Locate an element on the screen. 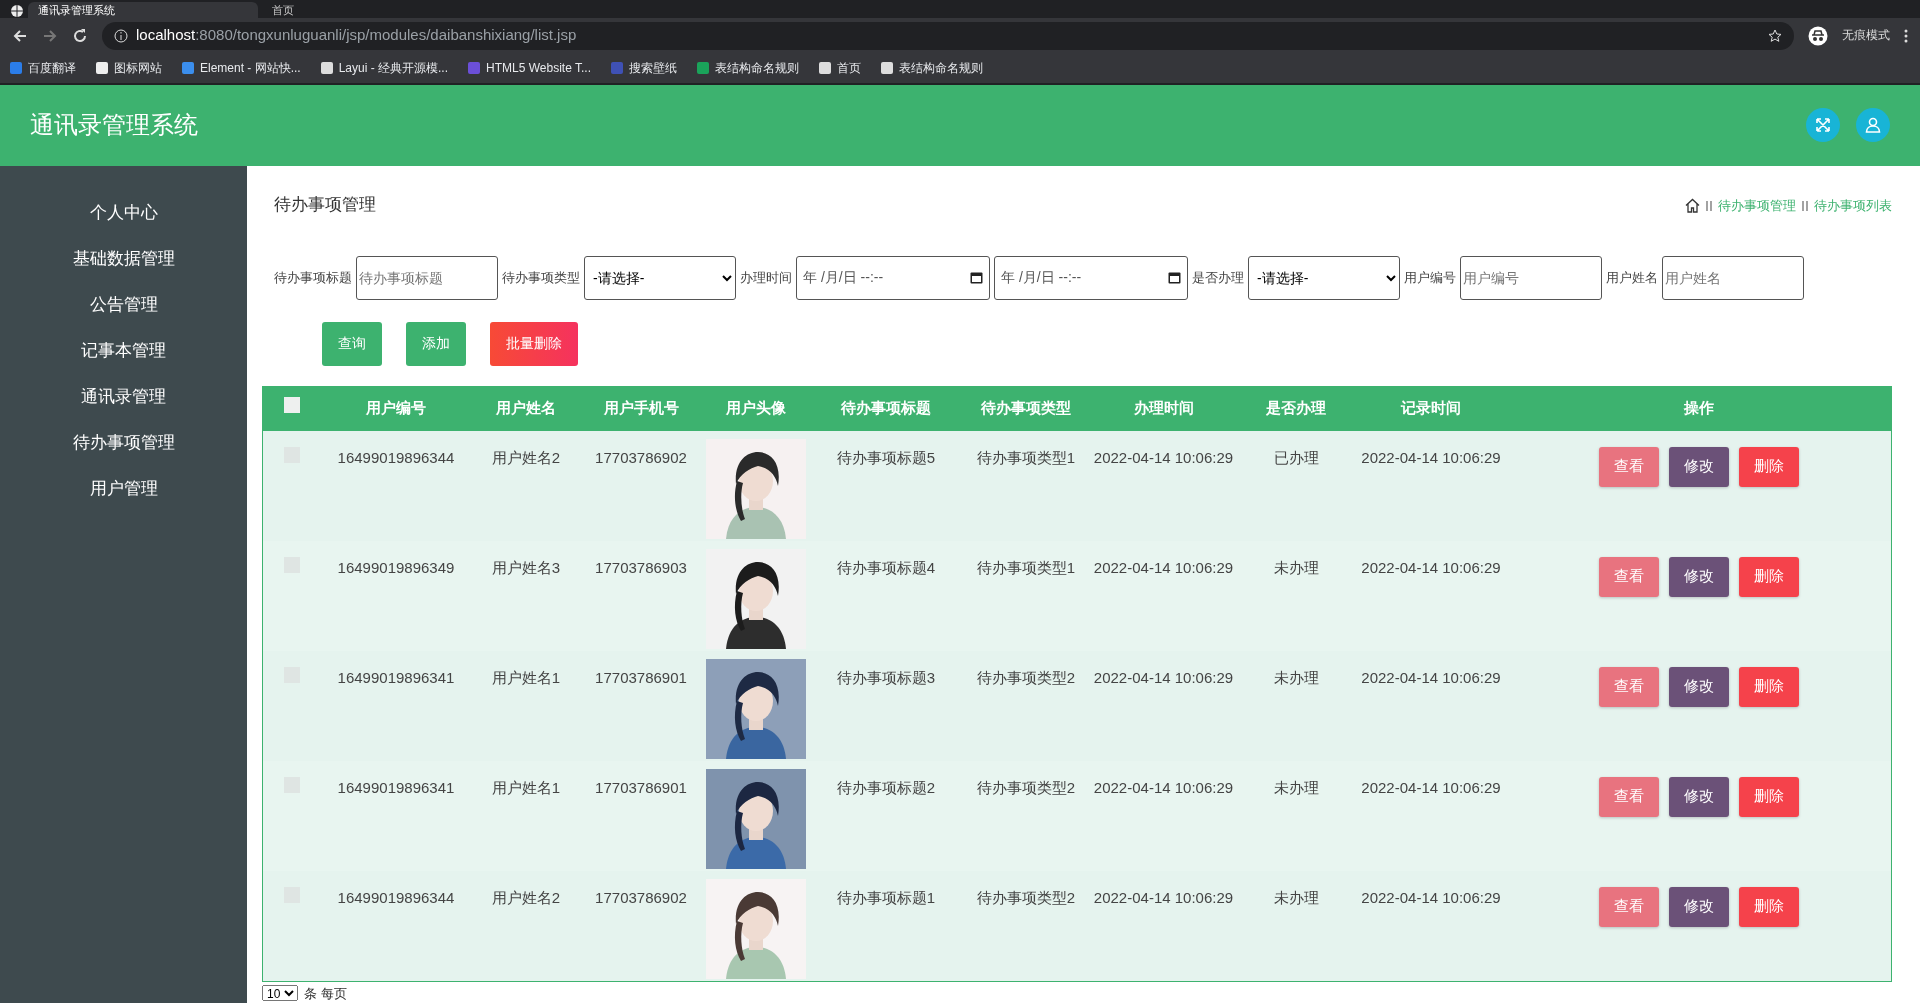 This screenshot has height=1003, width=1920. incognito-label: 无痕模式 is located at coordinates (1866, 36).